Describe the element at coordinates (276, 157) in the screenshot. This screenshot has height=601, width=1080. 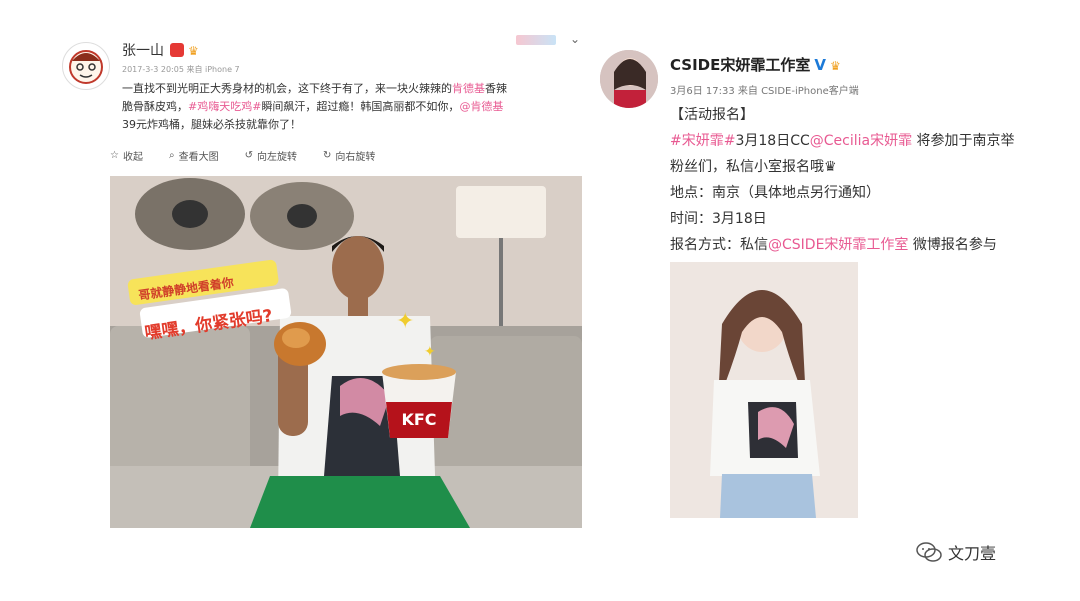
I see `toolbar-label: 向左旋转` at that location.